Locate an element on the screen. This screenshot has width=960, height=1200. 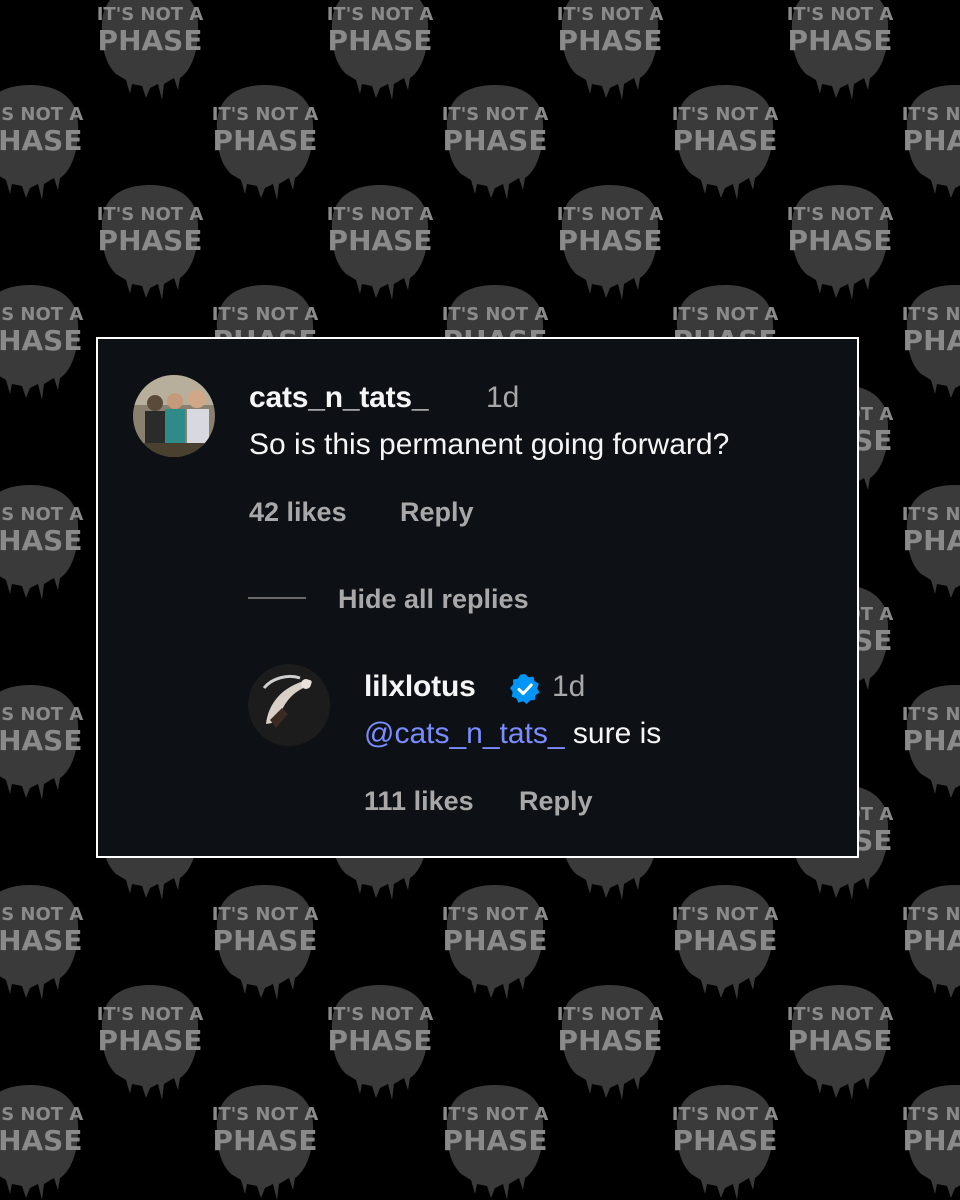
comment-text: So is this permanent going forward? is located at coordinates (489, 444).